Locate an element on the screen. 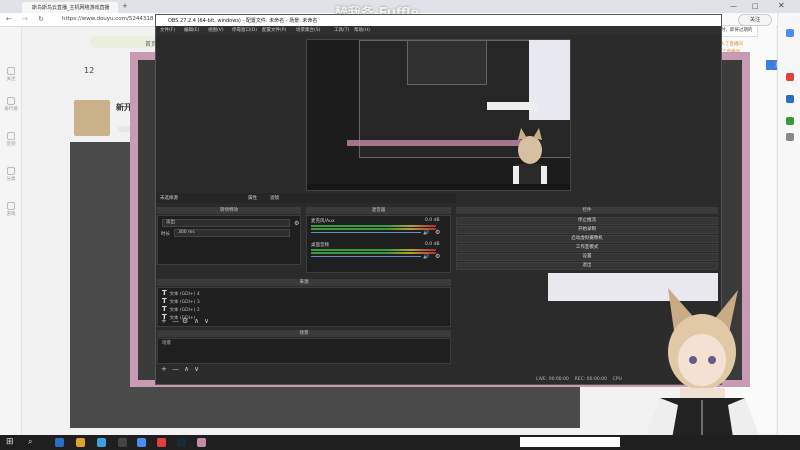 The image size is (800, 450). add-source-icon: + is located at coordinates (164, 321).